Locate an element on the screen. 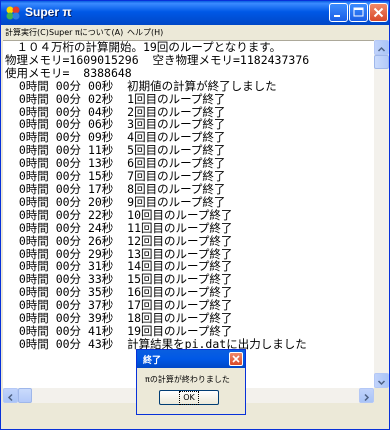  log-line: 0時間 00分 31秒 14回目のループ終了 is located at coordinates (119, 266).